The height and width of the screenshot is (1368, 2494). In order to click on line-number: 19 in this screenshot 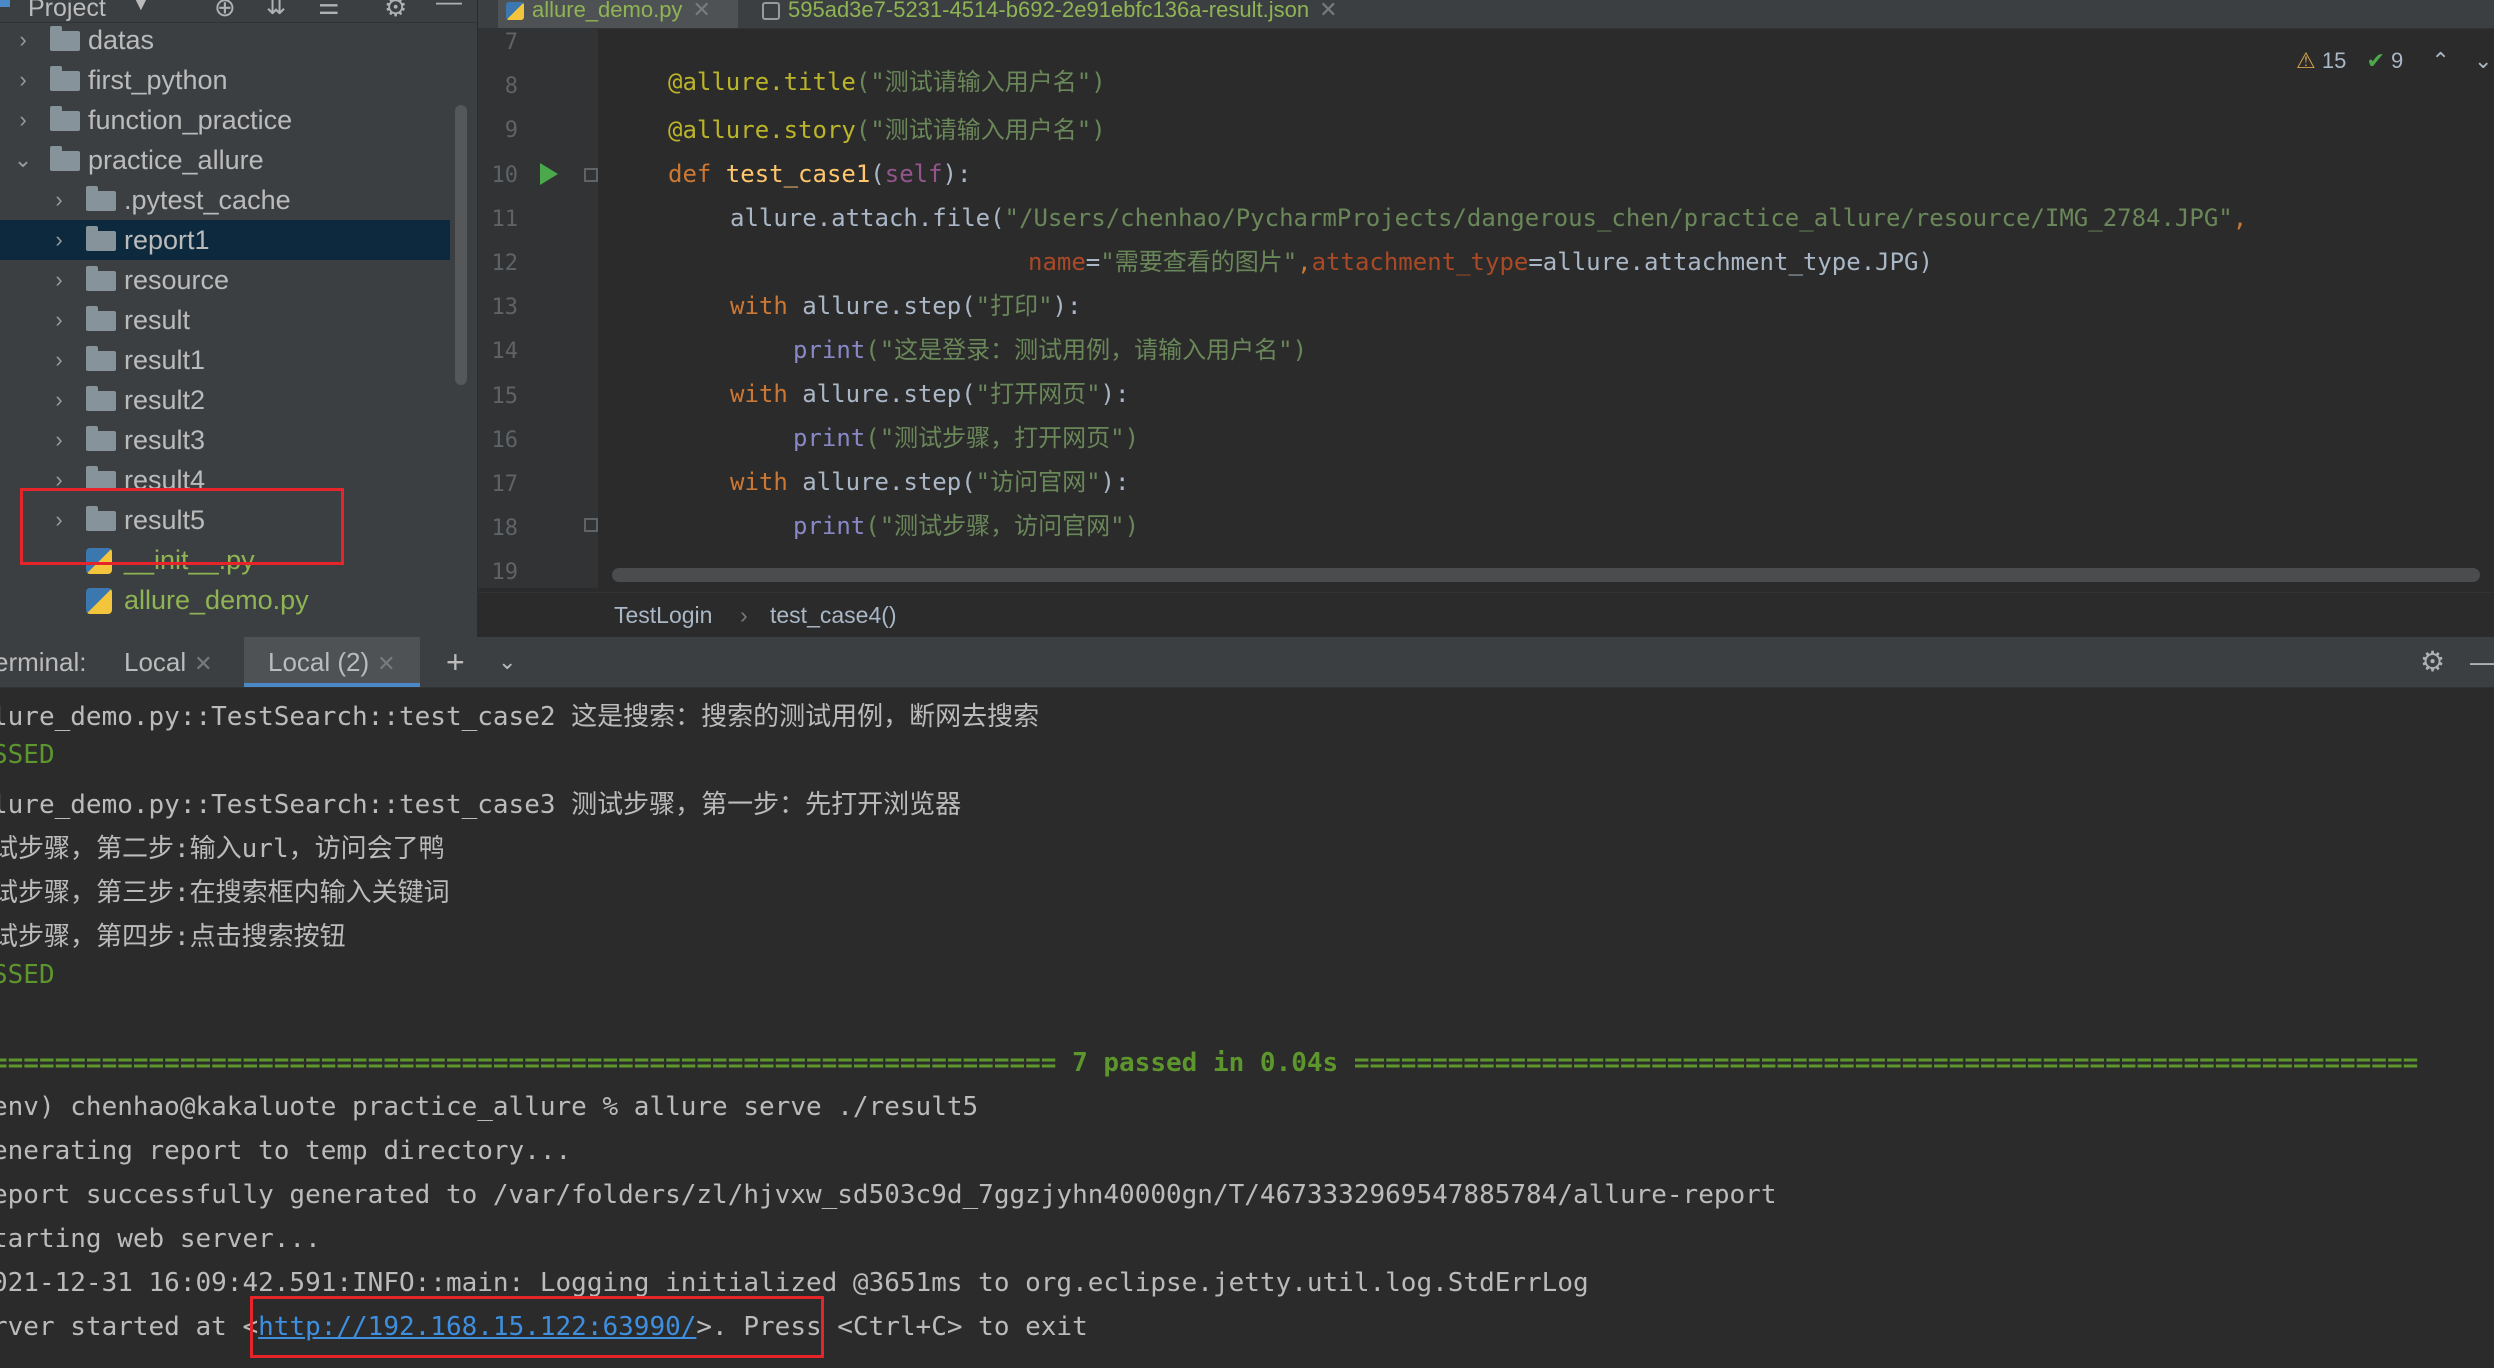, I will do `click(505, 573)`.